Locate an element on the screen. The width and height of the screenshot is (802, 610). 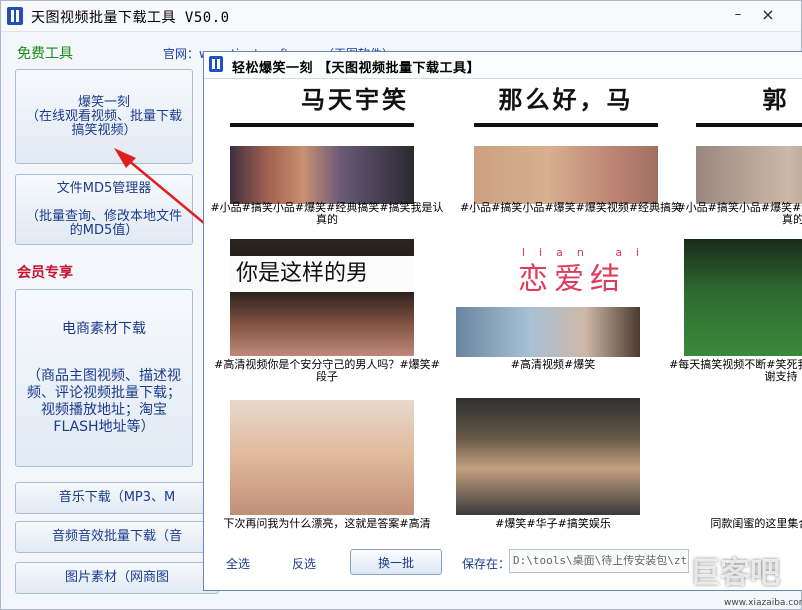
watermark-url: www.xiazaiba.com is located at coordinates (763, 603).